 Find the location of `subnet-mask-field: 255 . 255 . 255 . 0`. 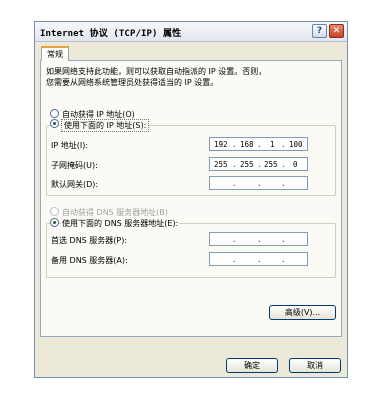

subnet-mask-field: 255 . 255 . 255 . 0 is located at coordinates (258, 164).